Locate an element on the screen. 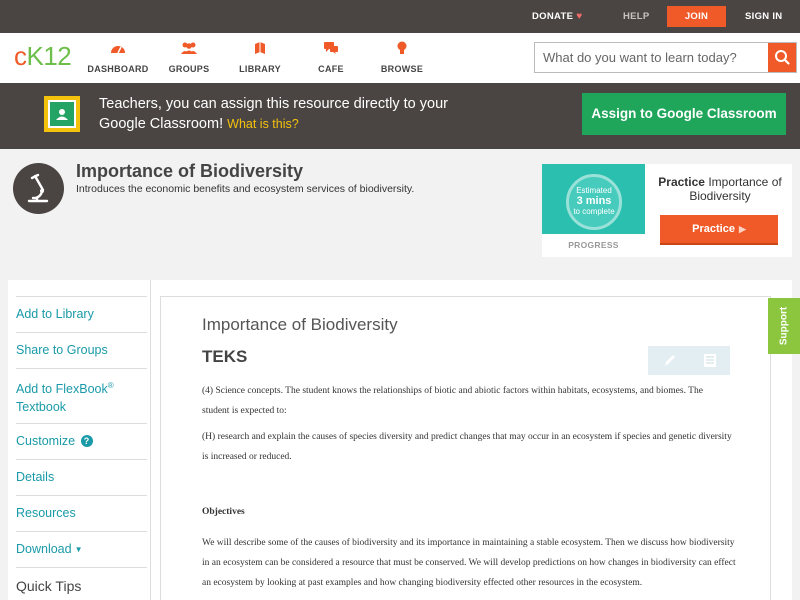 Image resolution: width=800 pixels, height=600 pixels. dashboard-icon is located at coordinates (118, 50).